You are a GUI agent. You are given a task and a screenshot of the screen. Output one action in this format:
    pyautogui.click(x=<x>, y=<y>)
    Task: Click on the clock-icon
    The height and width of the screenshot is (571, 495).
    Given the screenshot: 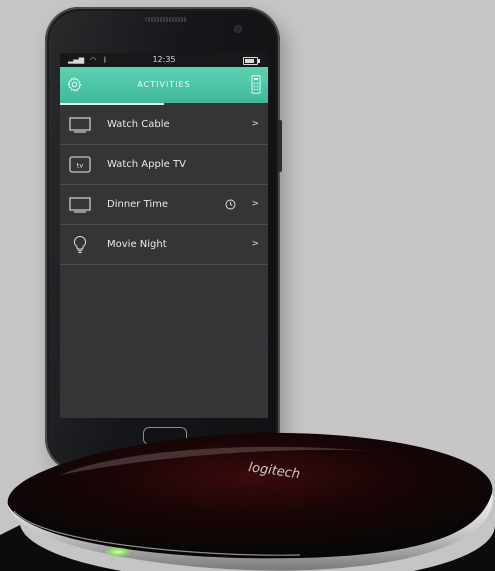 What is the action you would take?
    pyautogui.click(x=230, y=204)
    